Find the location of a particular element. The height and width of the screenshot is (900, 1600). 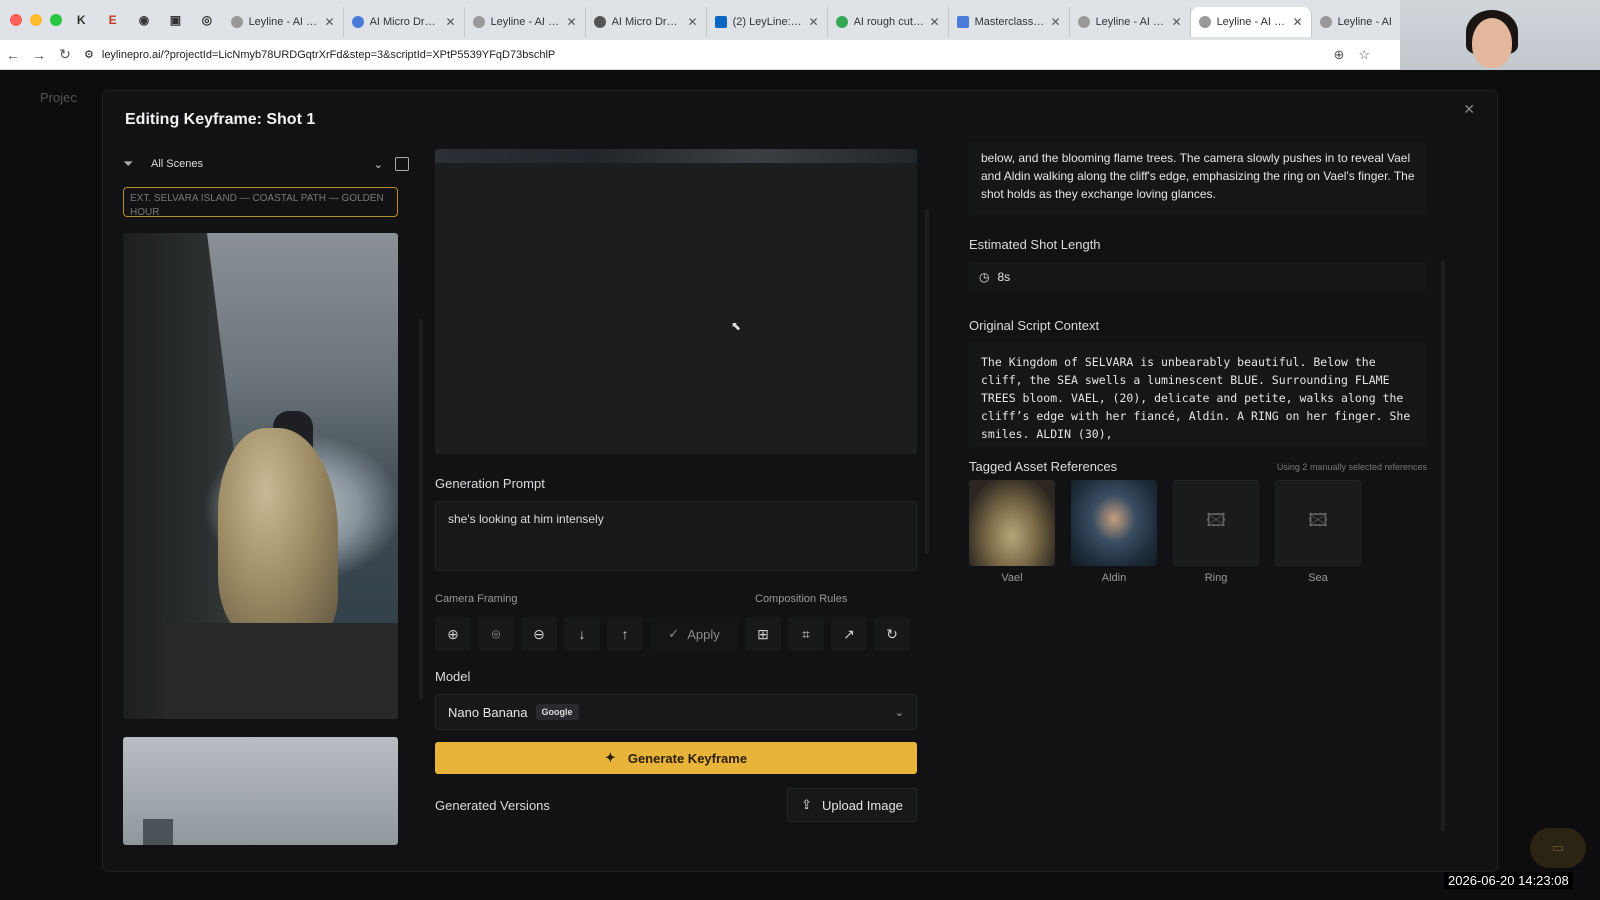

castle-shape is located at coordinates (158, 832).